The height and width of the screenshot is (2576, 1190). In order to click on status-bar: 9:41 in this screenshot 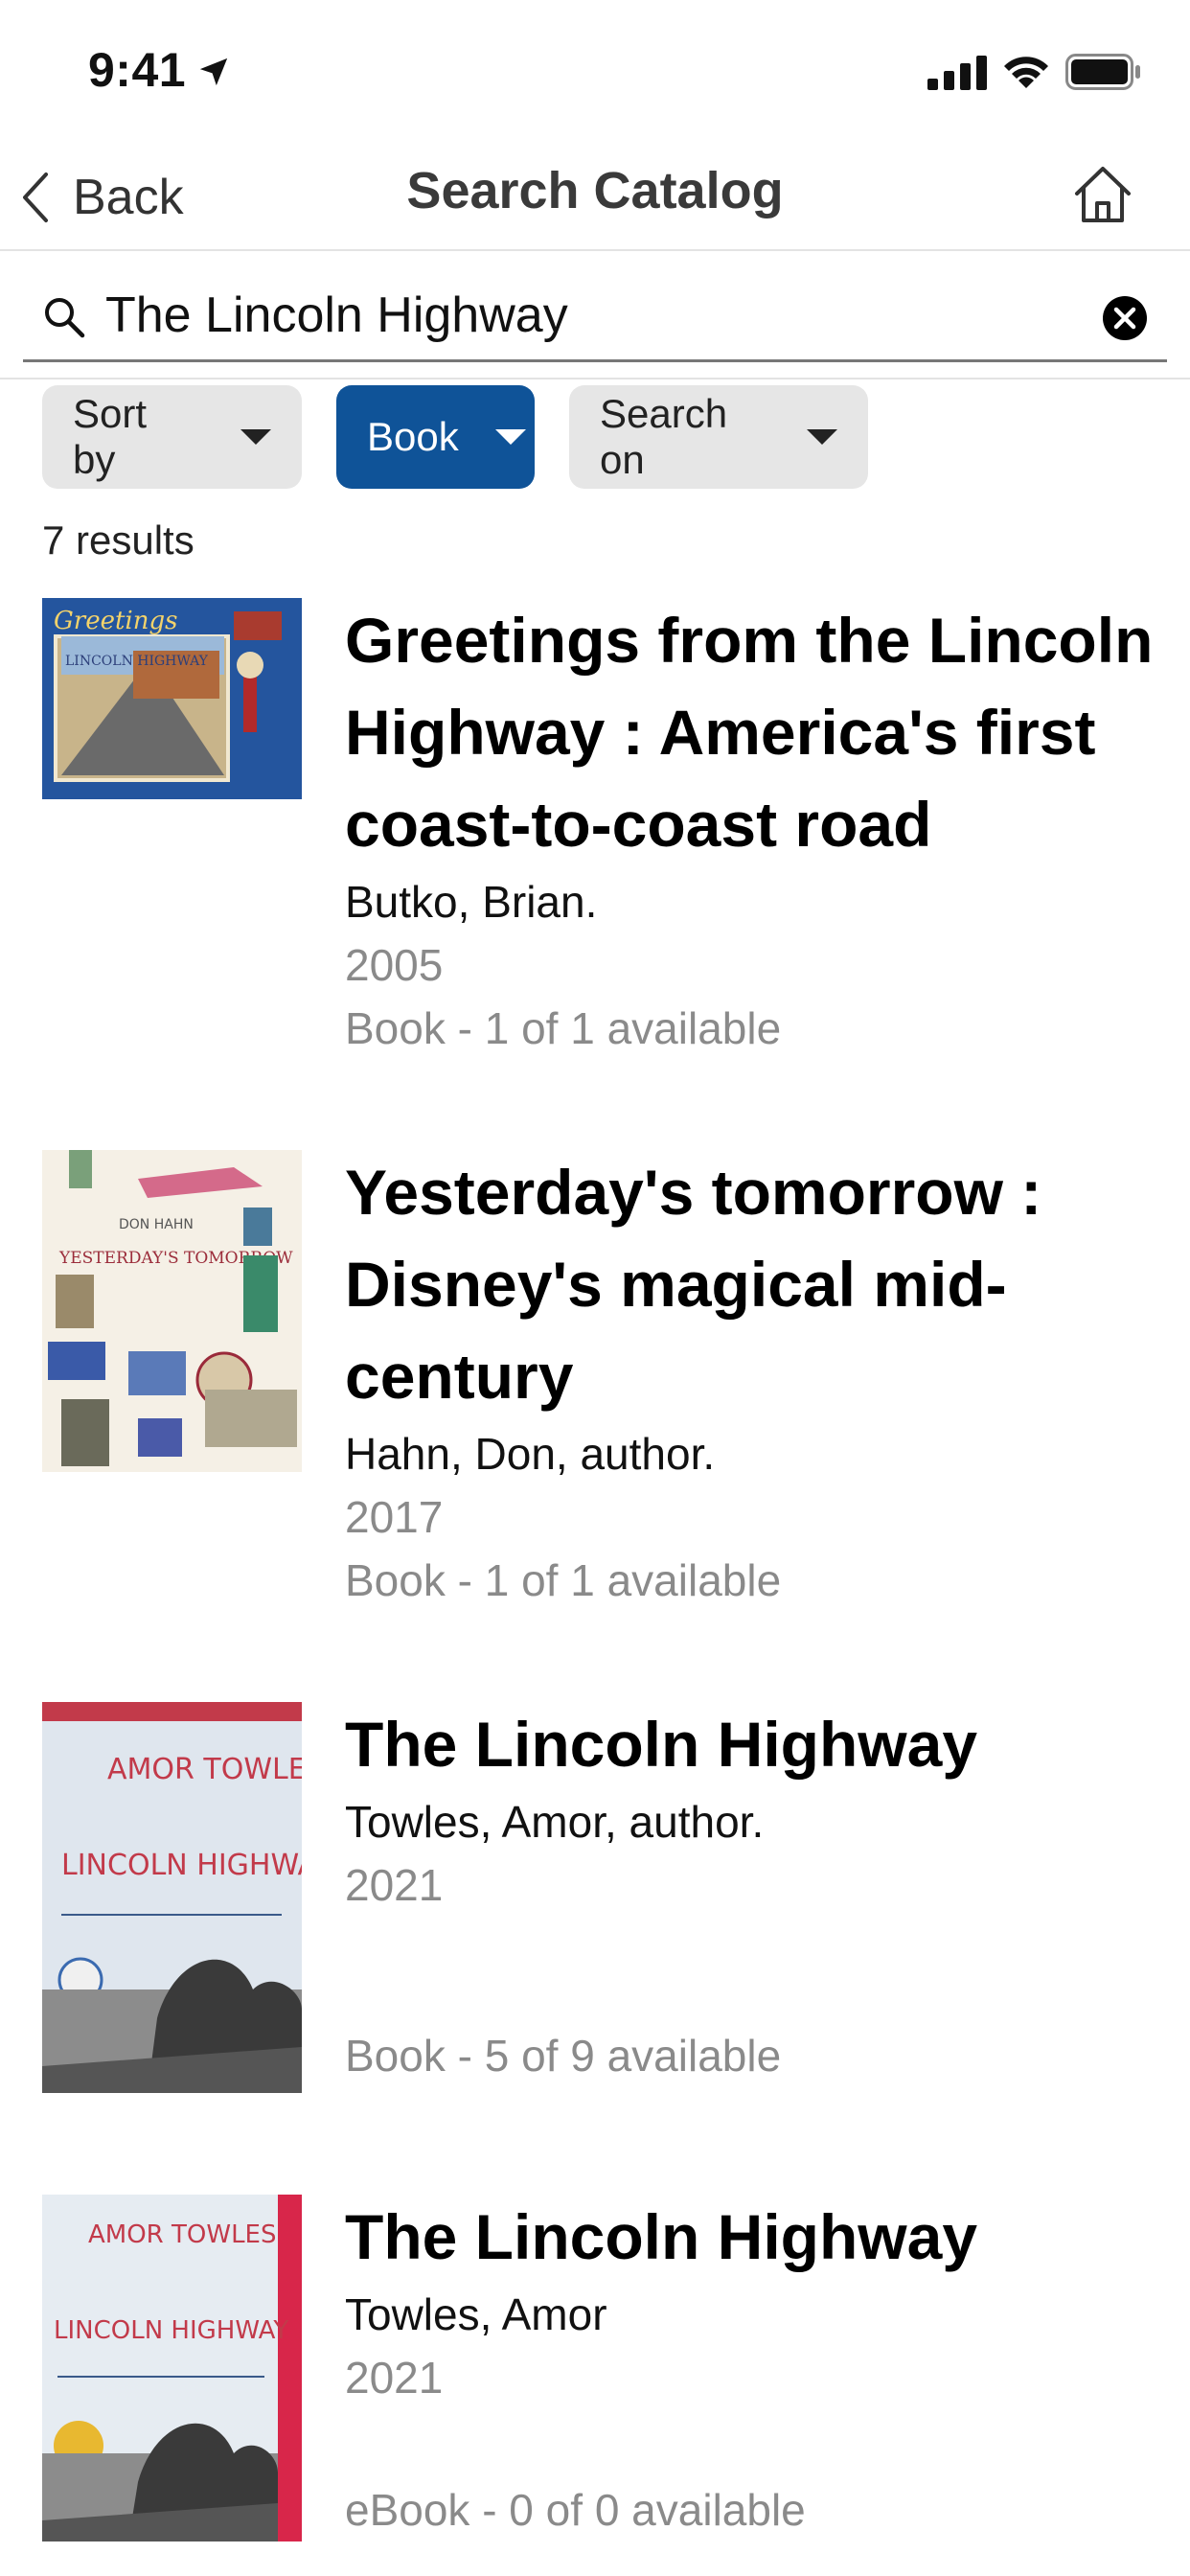, I will do `click(595, 72)`.